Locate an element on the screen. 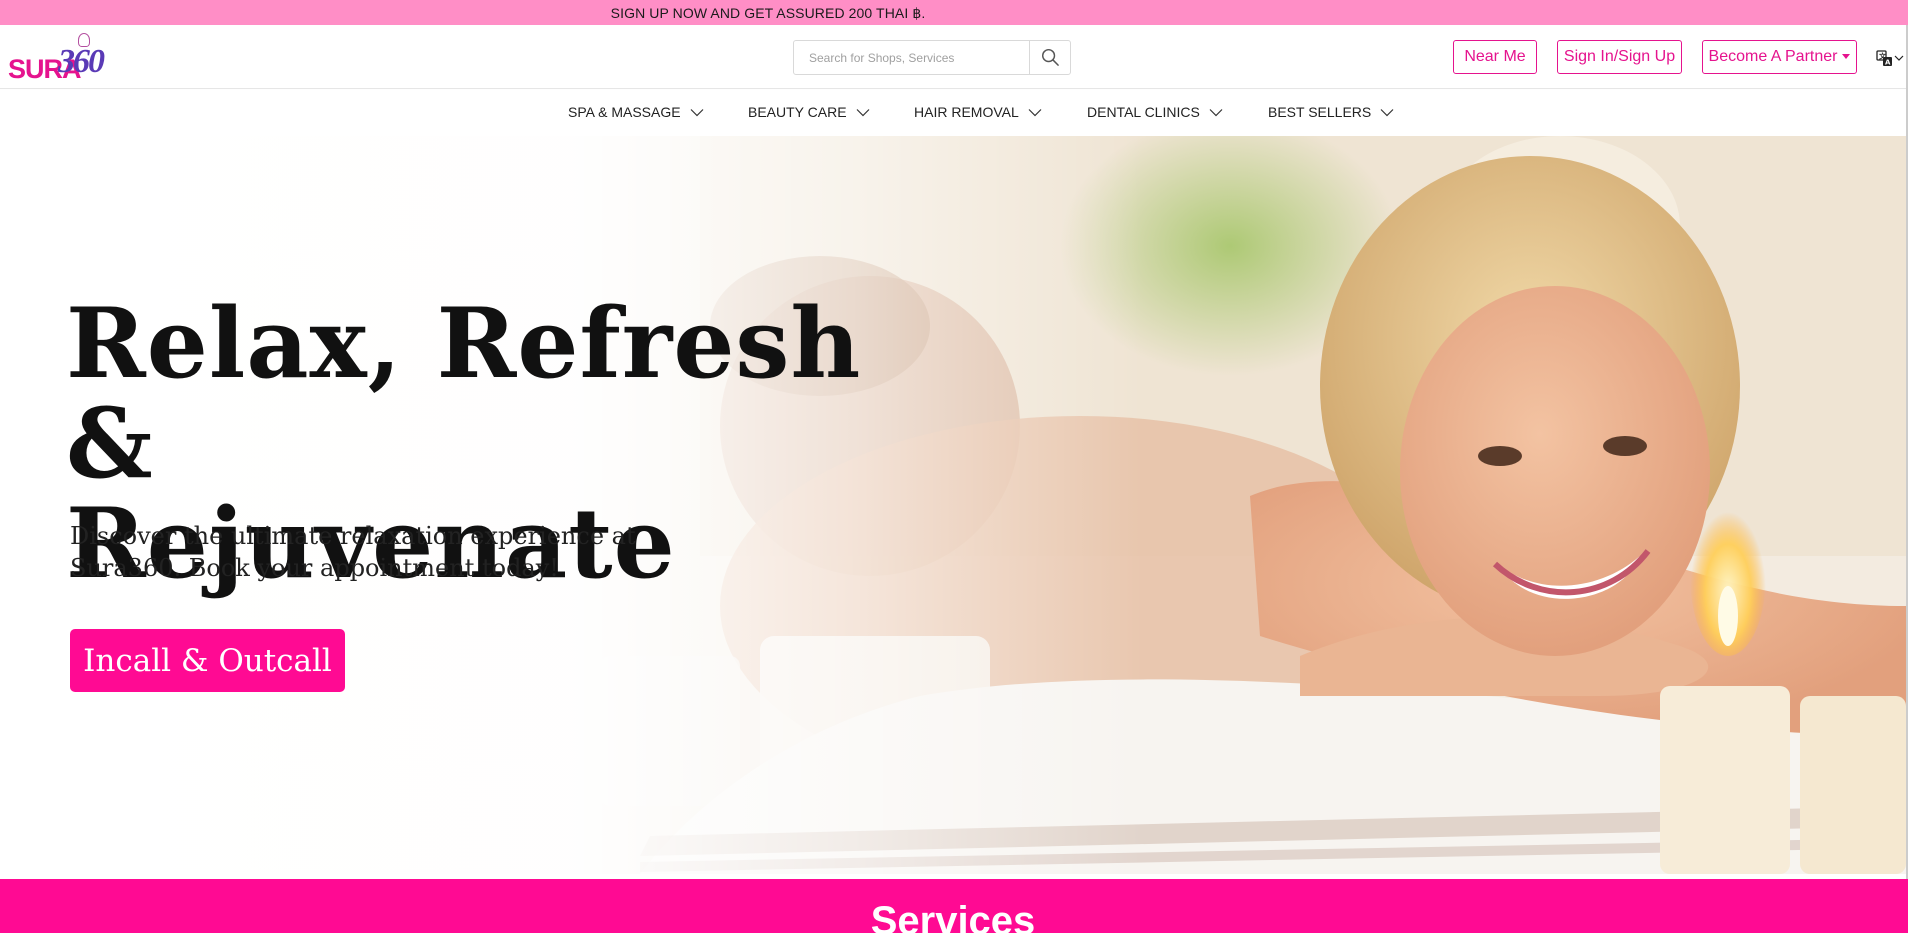  near-me-button: Near Me is located at coordinates (1495, 57).